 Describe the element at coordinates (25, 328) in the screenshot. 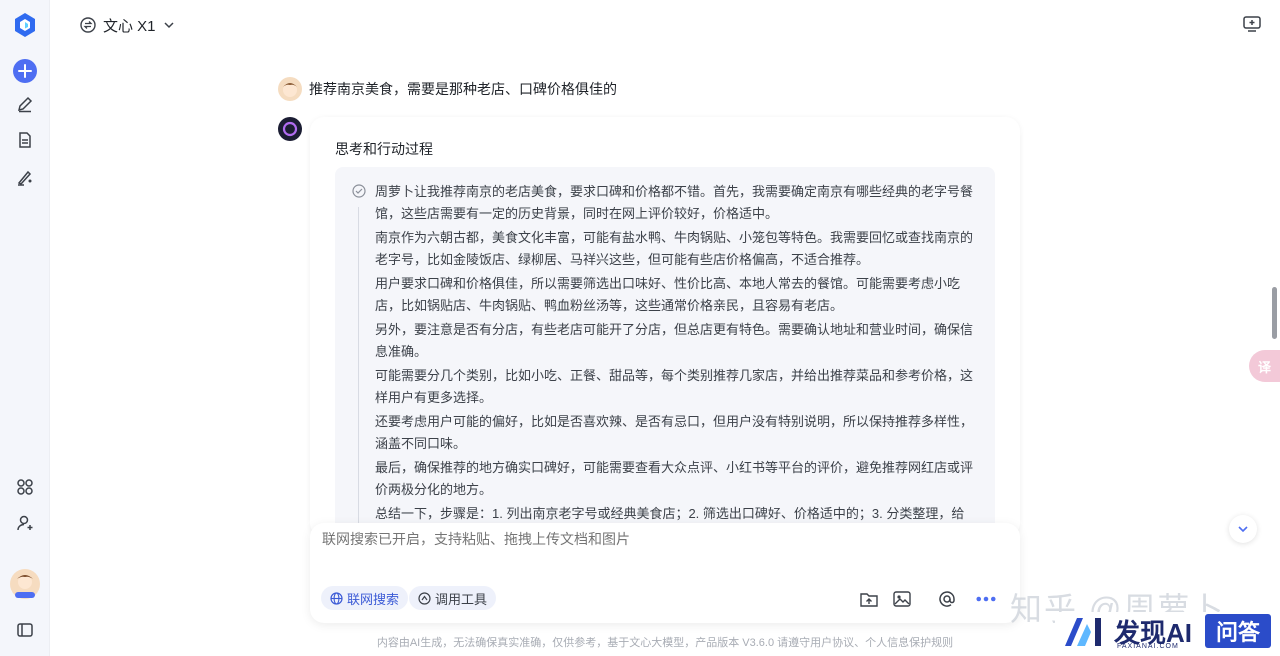

I see `sidebar` at that location.